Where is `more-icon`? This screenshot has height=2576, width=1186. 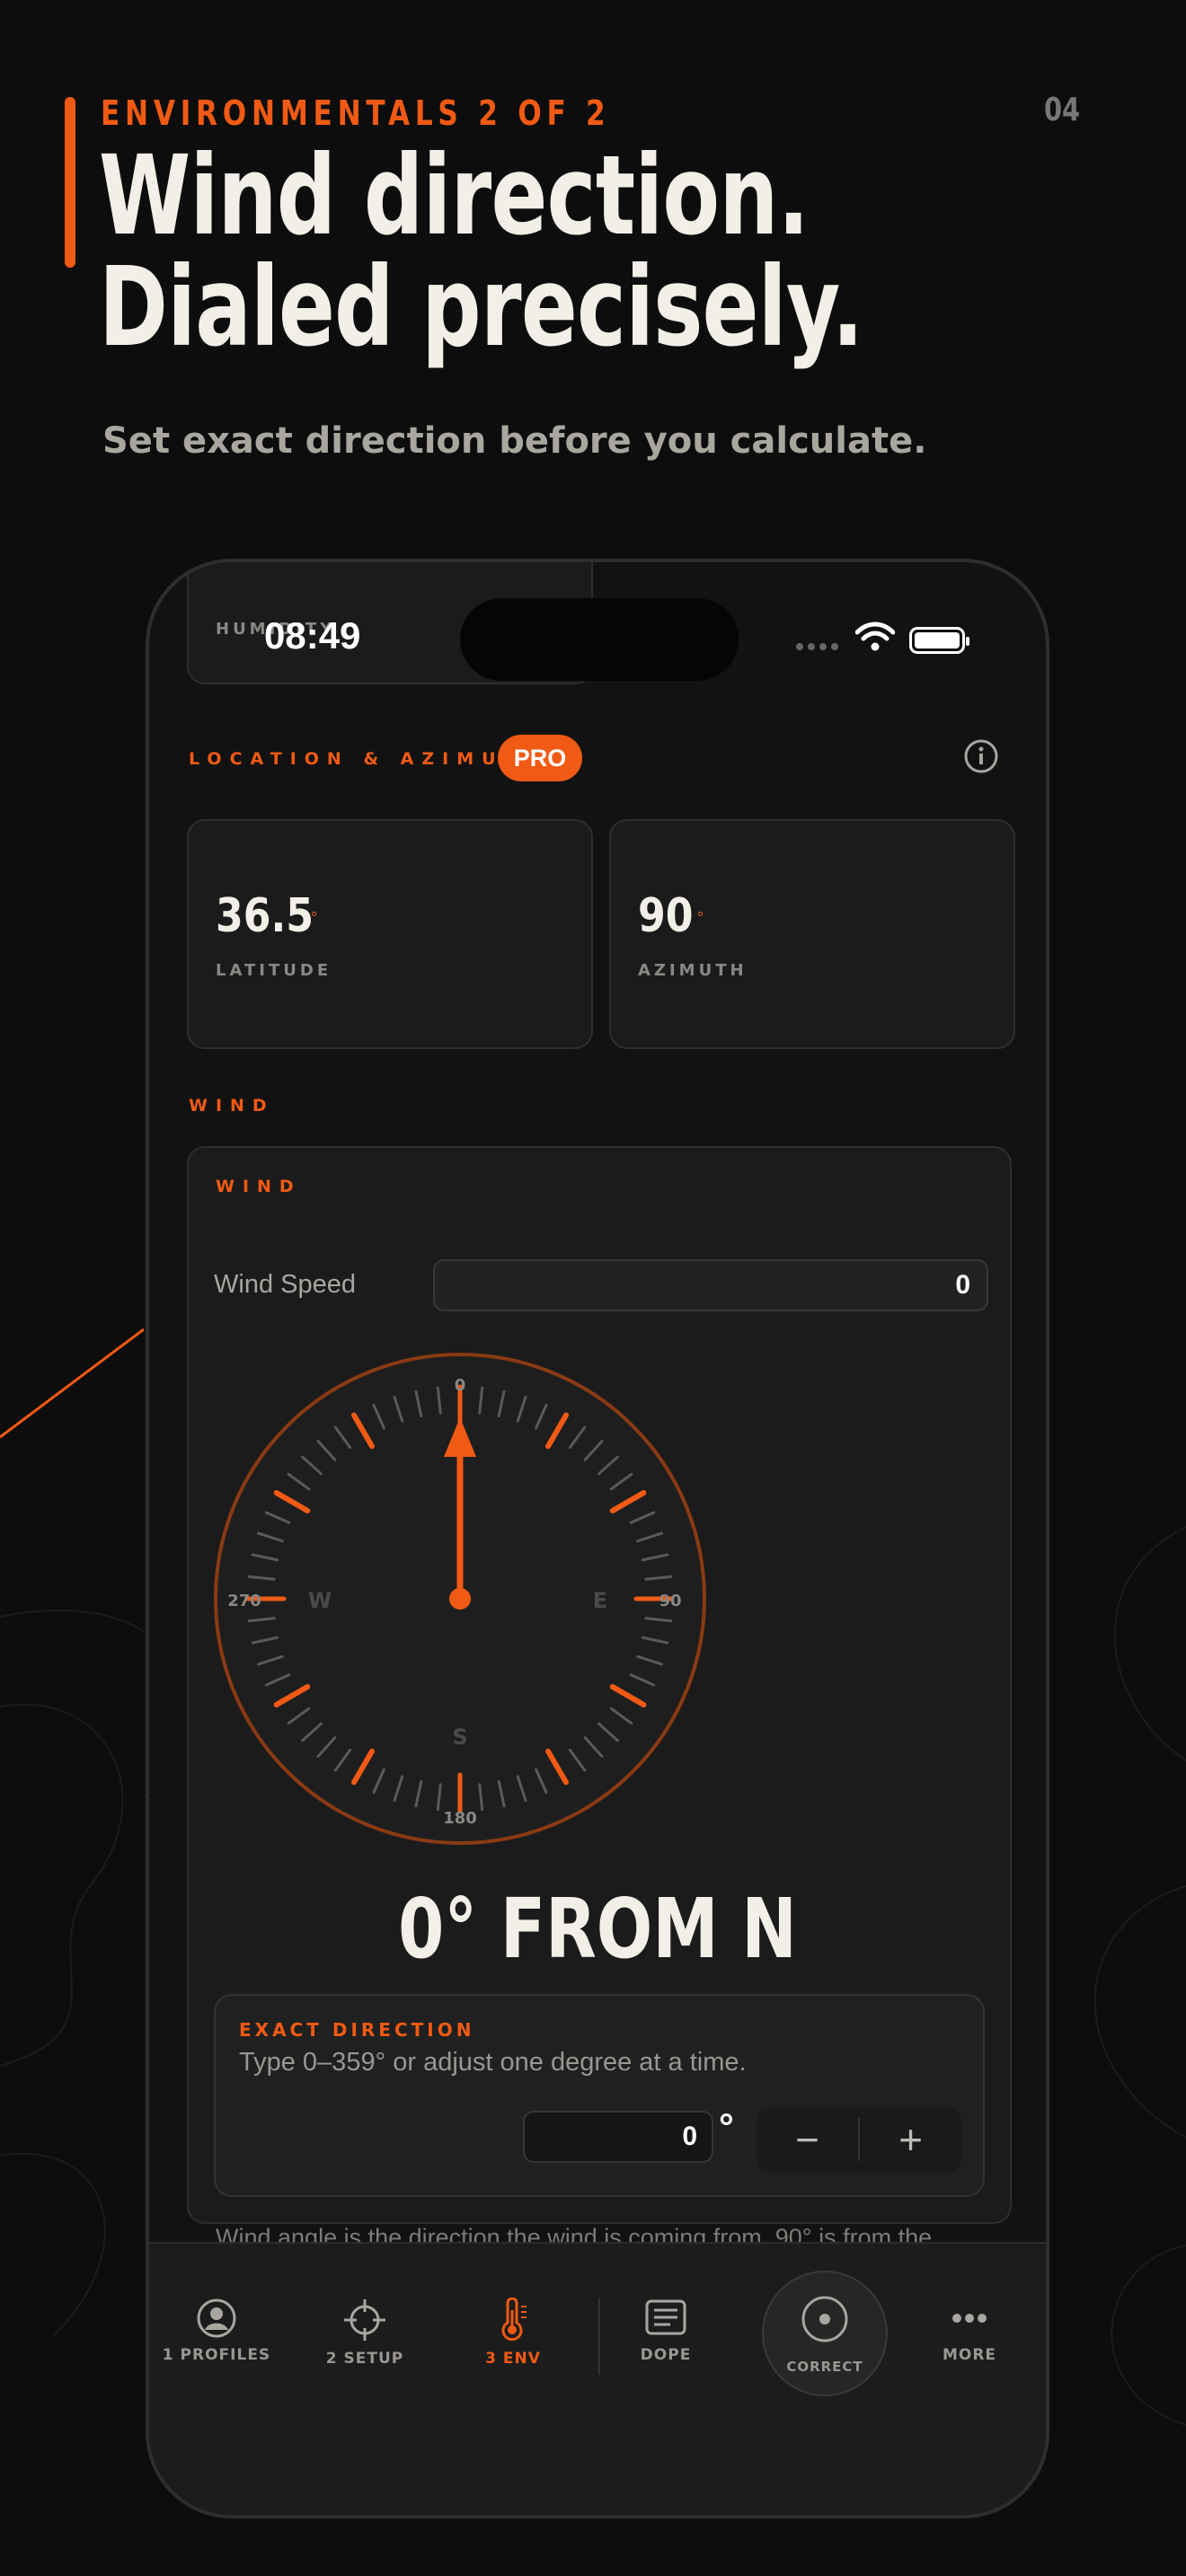
more-icon is located at coordinates (970, 2318).